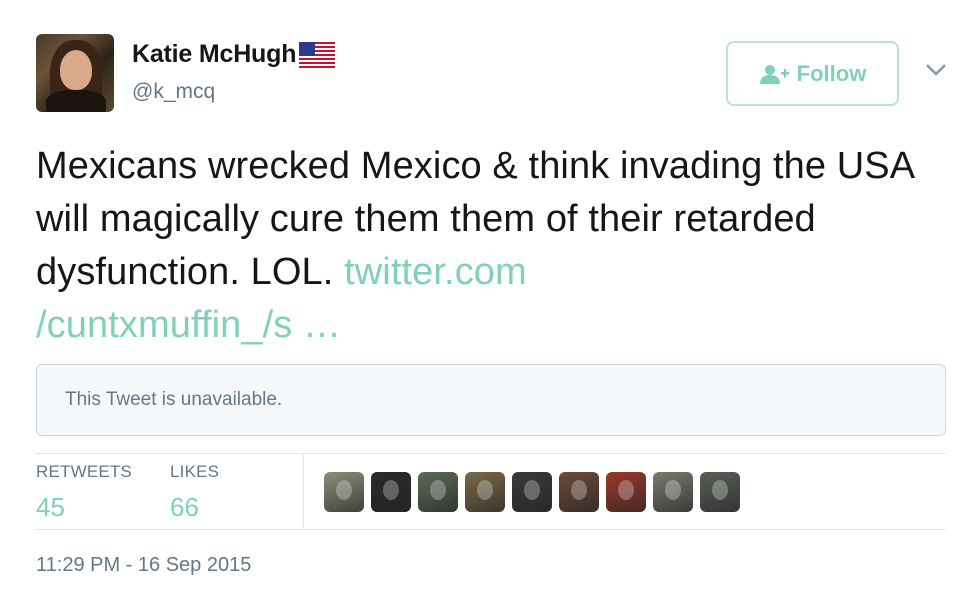  I want to click on quoted-tweet-text: This Tweet is unavailable., so click(174, 399).